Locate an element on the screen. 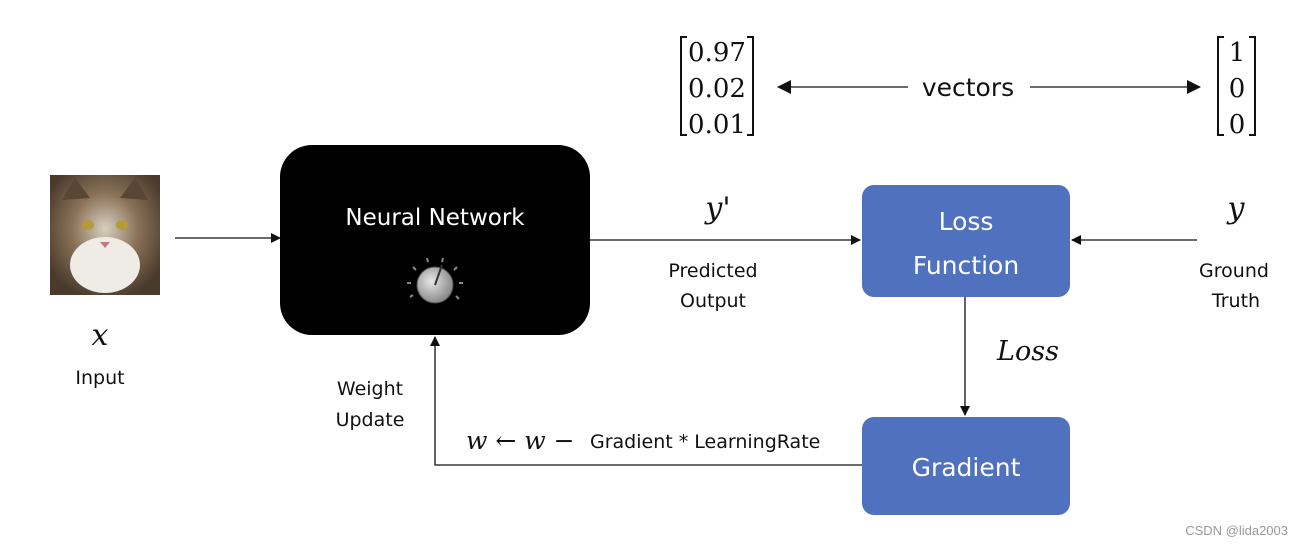 The width and height of the screenshot is (1303, 545). vector-value: 0.01 is located at coordinates (717, 125).